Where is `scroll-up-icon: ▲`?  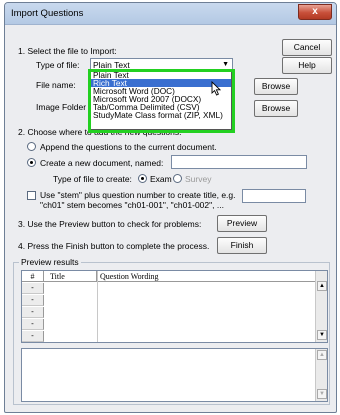 scroll-up-icon: ▲ is located at coordinates (322, 286).